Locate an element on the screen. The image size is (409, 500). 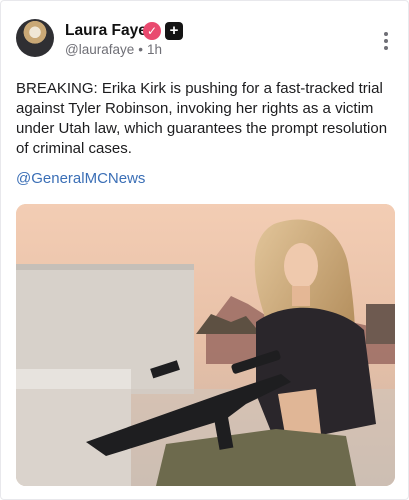
mention-link: @GeneralMCNews is located at coordinates (80, 178).